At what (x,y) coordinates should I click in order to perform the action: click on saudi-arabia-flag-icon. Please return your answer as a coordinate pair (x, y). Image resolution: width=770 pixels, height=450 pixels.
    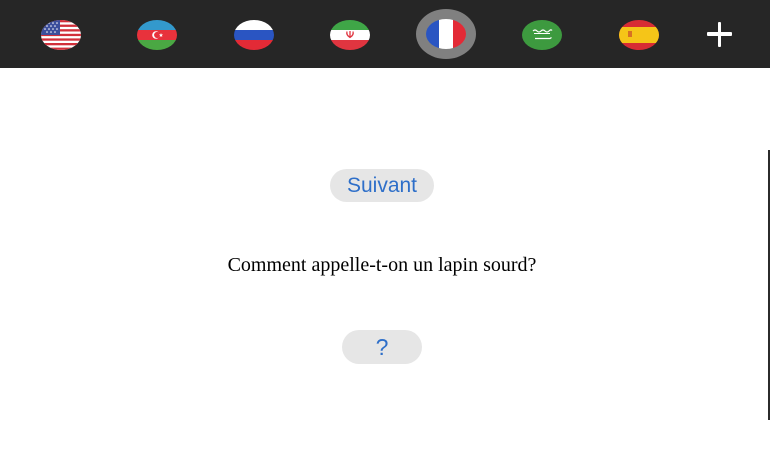
    Looking at the image, I should click on (542, 35).